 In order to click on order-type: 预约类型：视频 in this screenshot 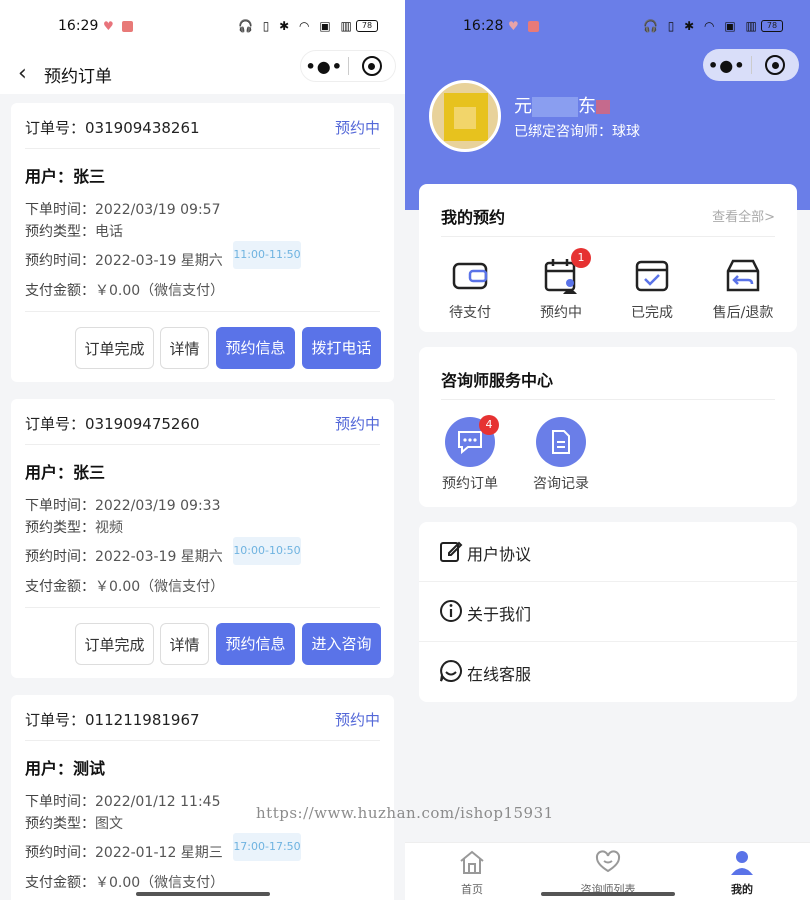, I will do `click(74, 528)`.